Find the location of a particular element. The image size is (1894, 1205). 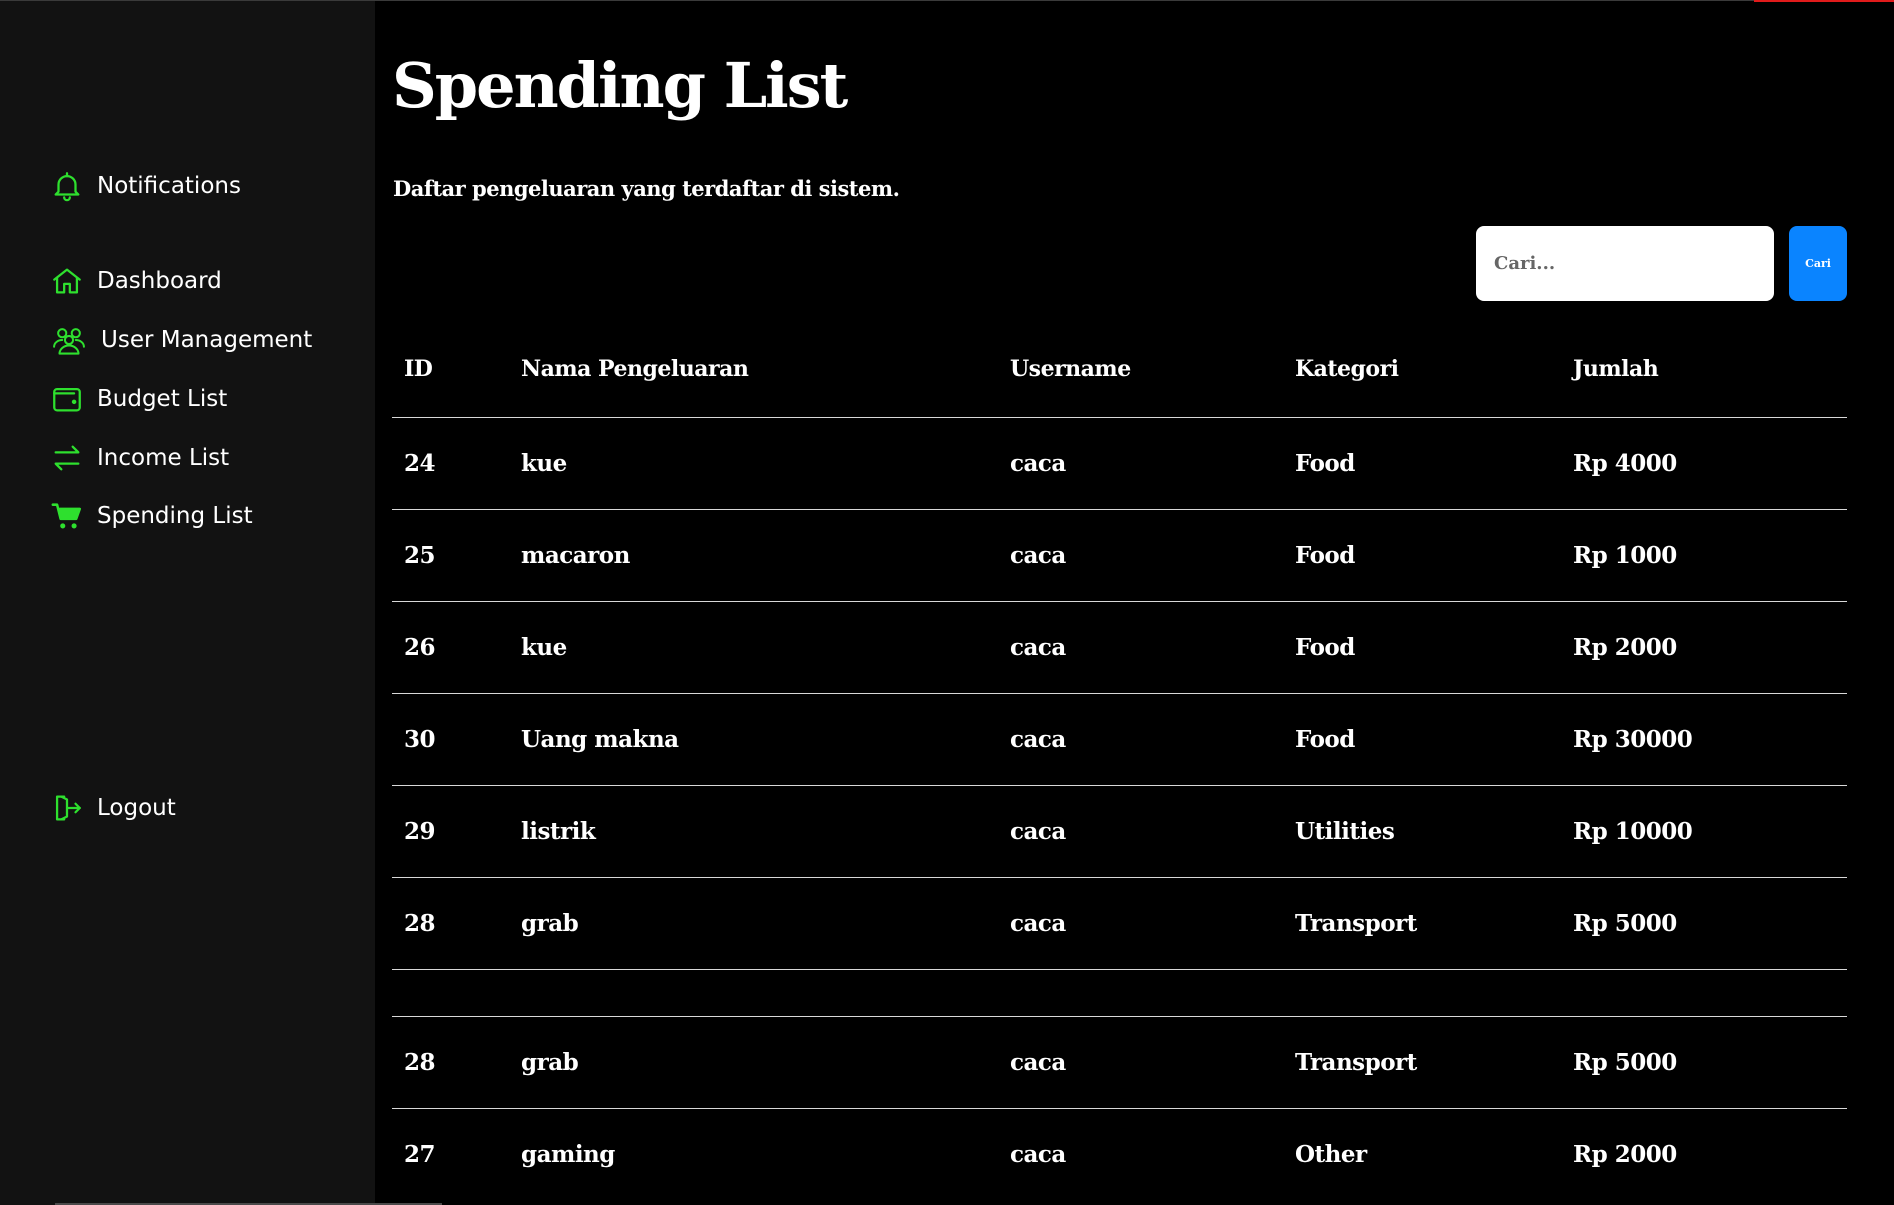

cell-amount: Rp 30000 is located at coordinates (1633, 739).